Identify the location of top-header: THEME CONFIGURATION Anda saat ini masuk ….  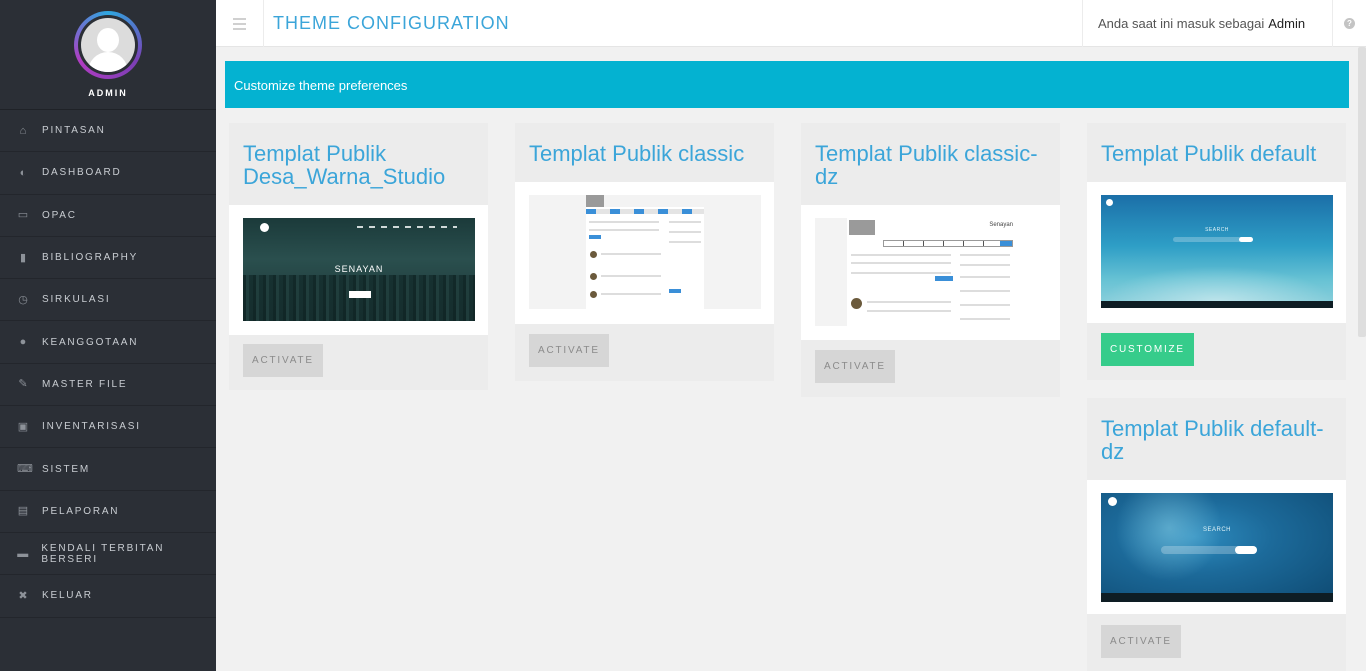
(791, 23).